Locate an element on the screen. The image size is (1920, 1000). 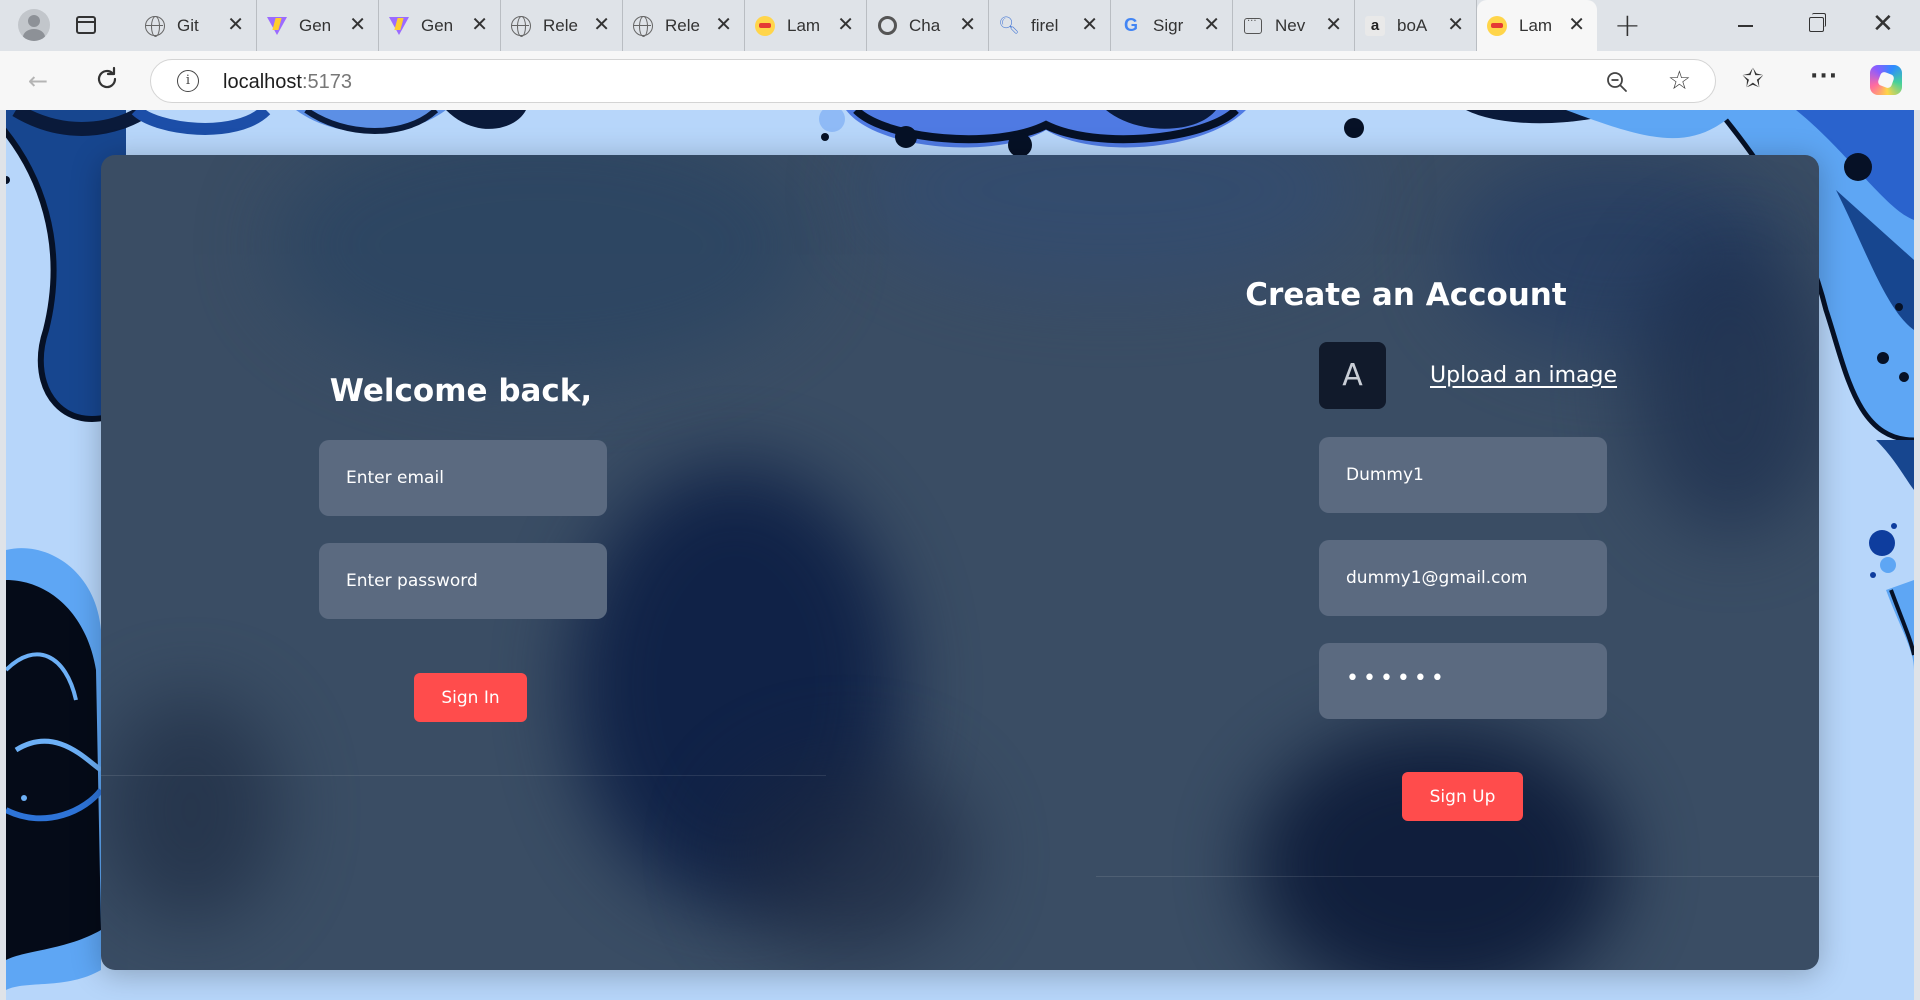
browser-toolbar: ← i localhost:5173 ☆ ✩ ··· is located at coordinates (960, 80).